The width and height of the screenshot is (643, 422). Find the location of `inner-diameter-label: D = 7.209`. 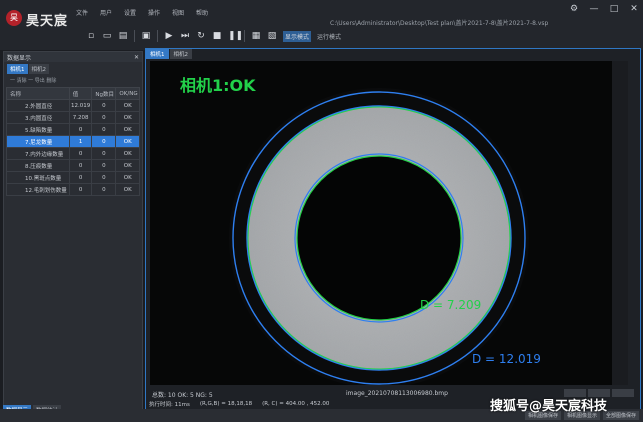

inner-diameter-label: D = 7.209 is located at coordinates (450, 305).